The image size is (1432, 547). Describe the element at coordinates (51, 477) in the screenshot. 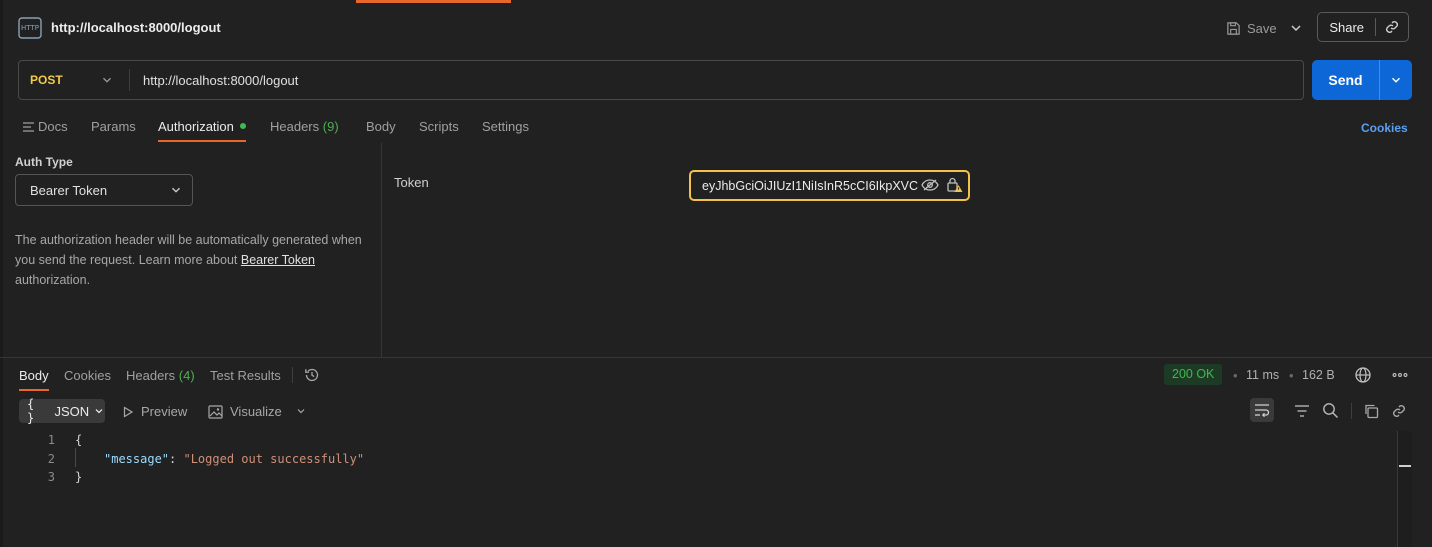

I see `line-number: 3` at that location.